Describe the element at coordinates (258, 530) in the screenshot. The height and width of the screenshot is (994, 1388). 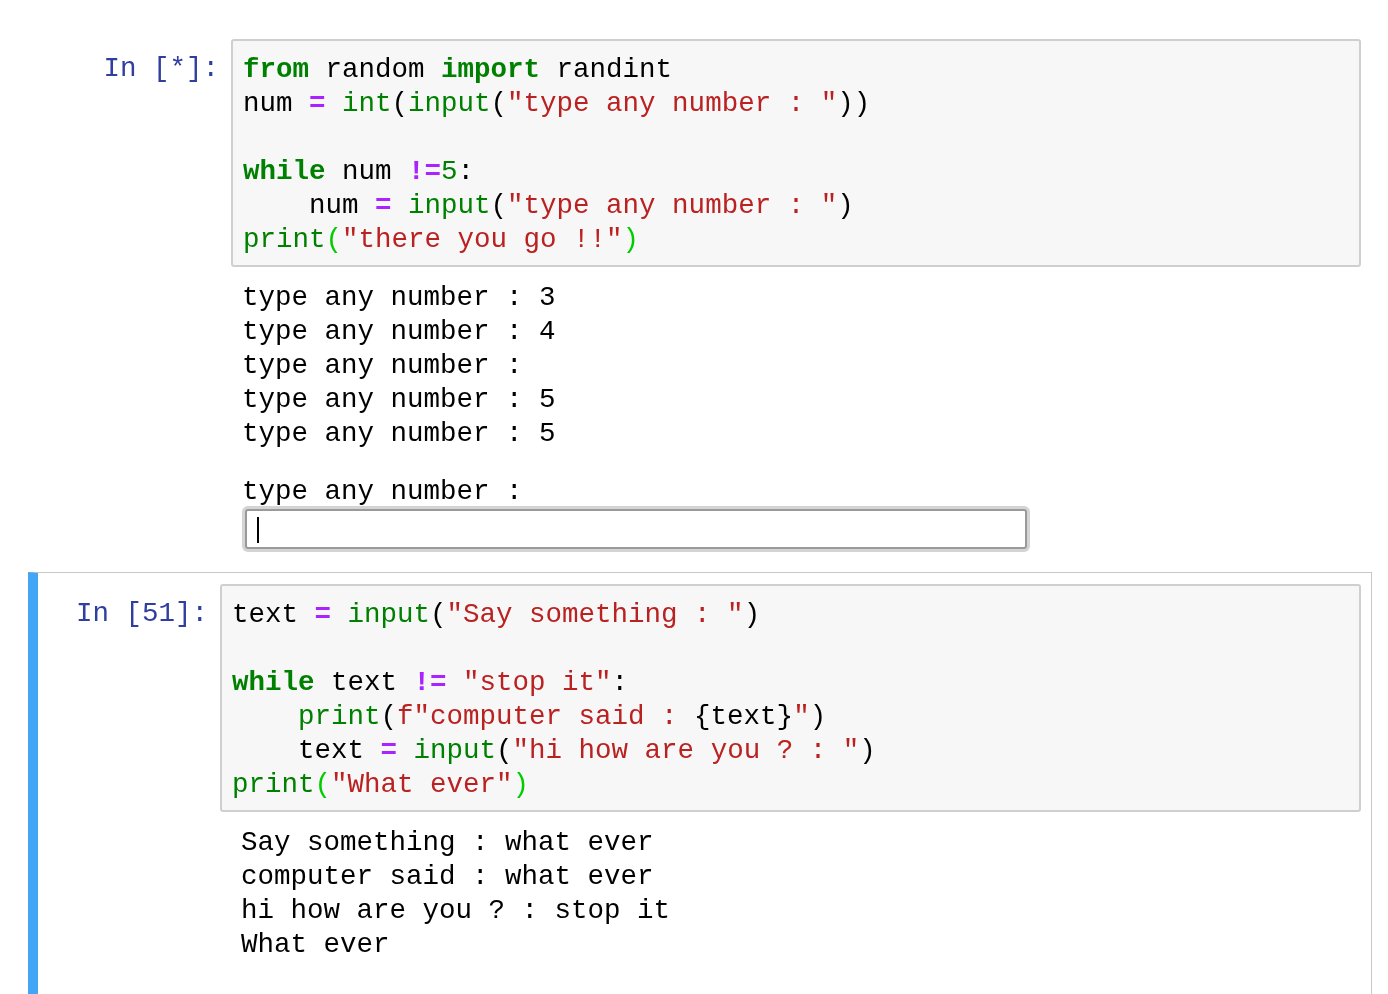
I see `text-cursor` at that location.